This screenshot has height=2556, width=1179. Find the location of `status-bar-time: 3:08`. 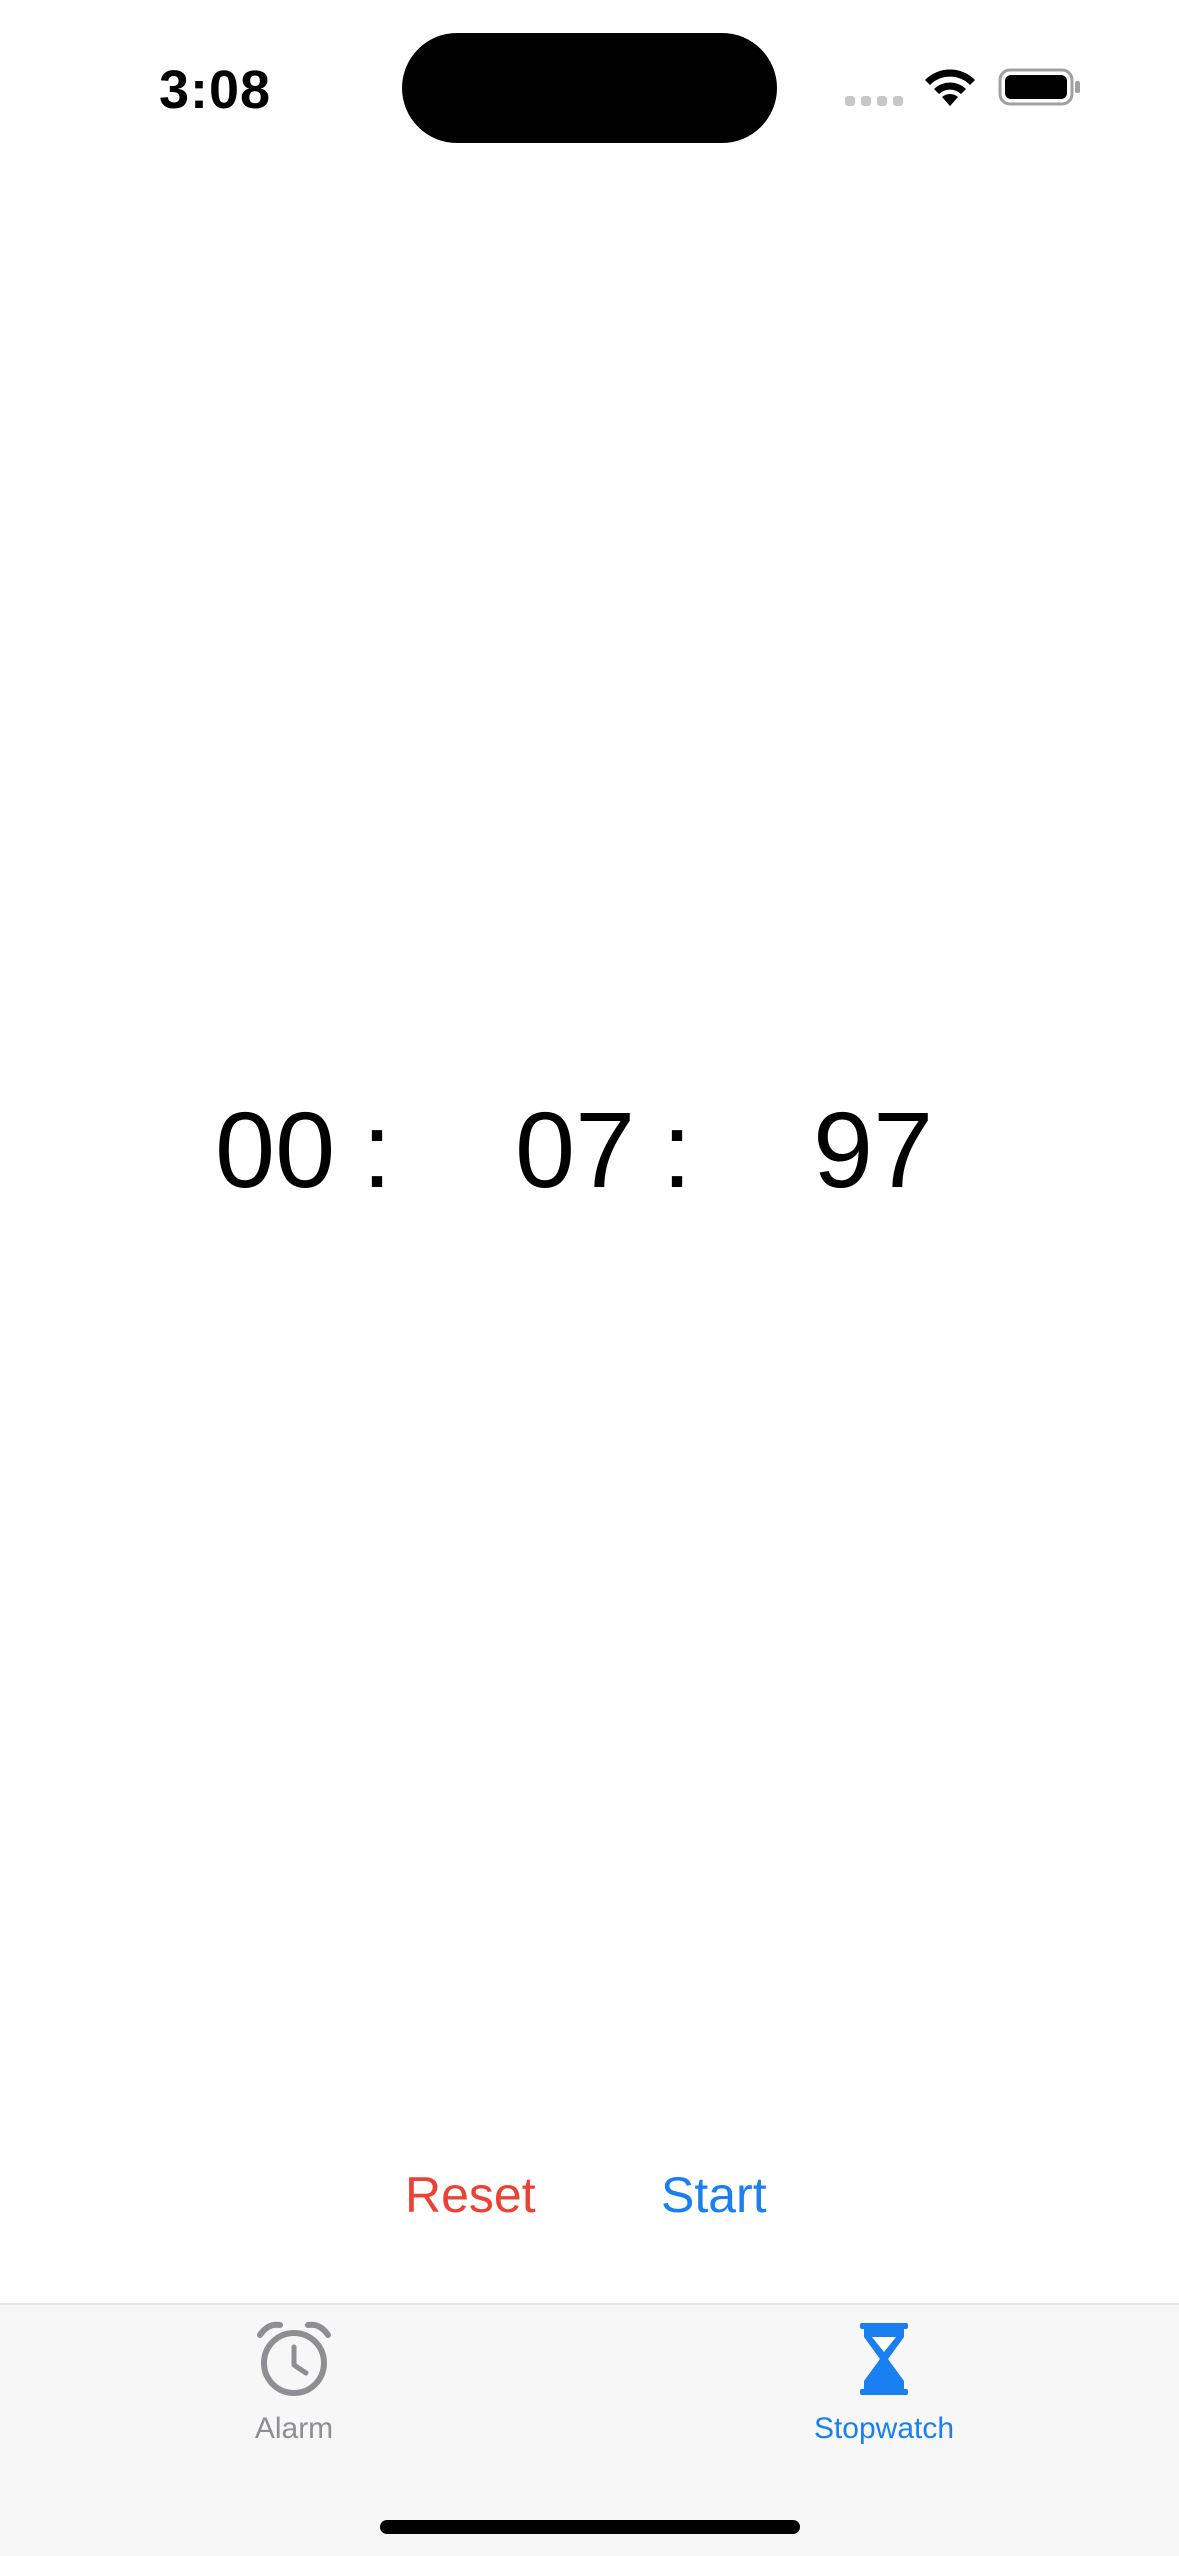

status-bar-time: 3:08 is located at coordinates (215, 90).